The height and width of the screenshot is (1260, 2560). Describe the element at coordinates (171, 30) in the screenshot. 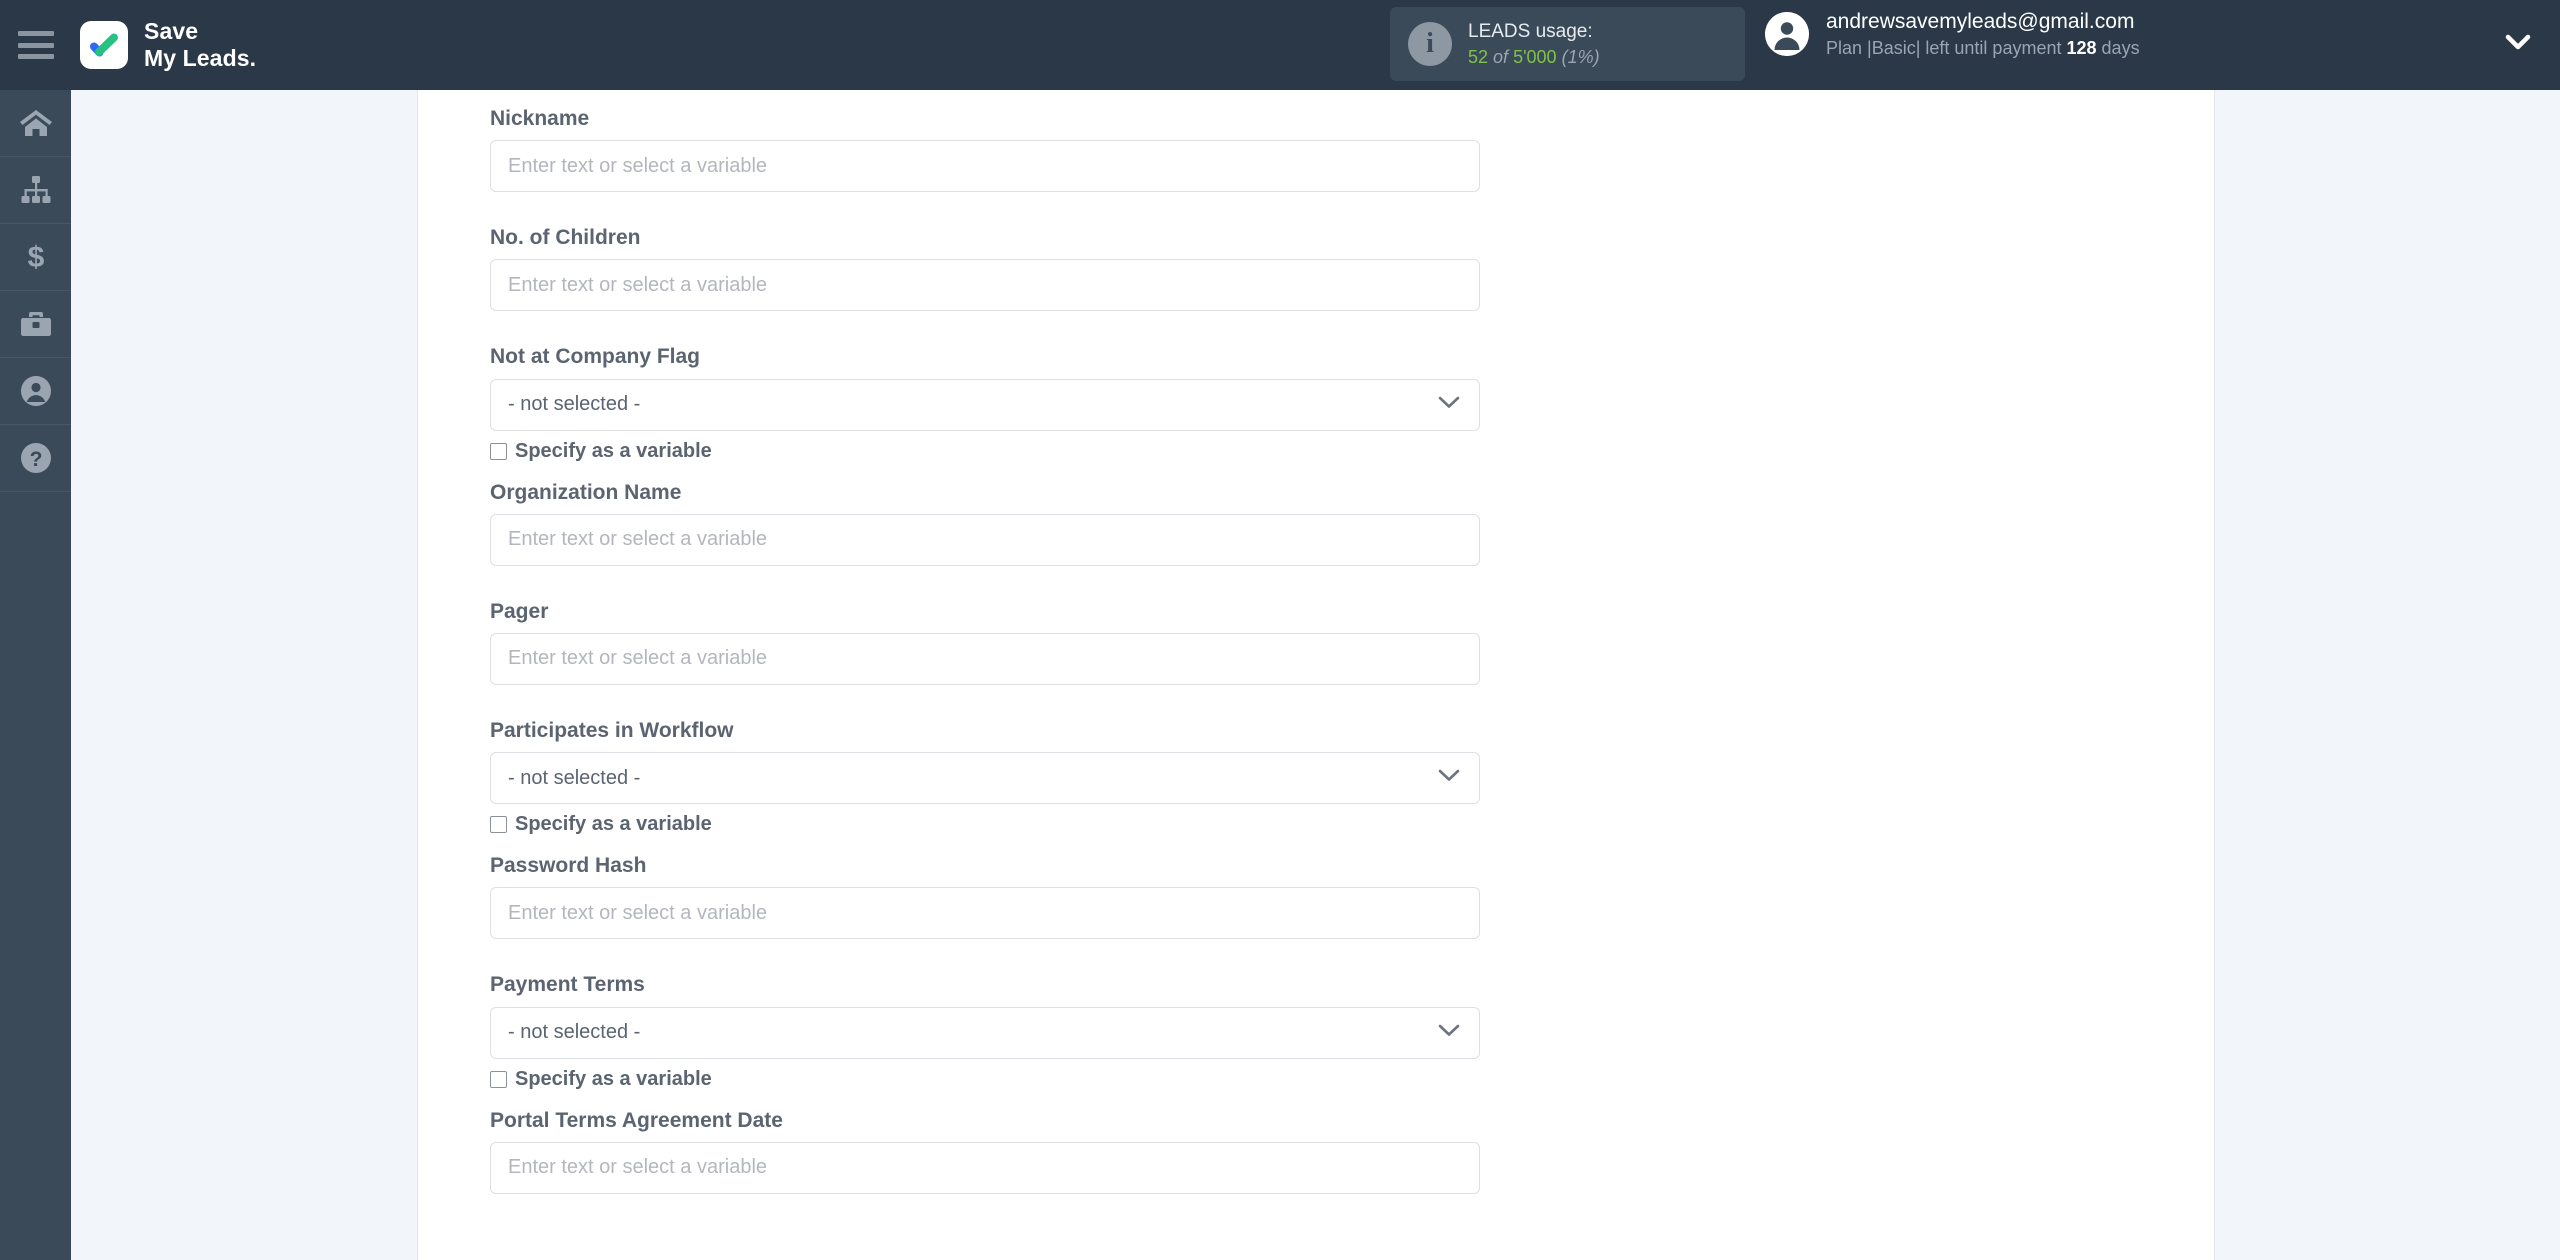

I see `brand-line-1: Save` at that location.